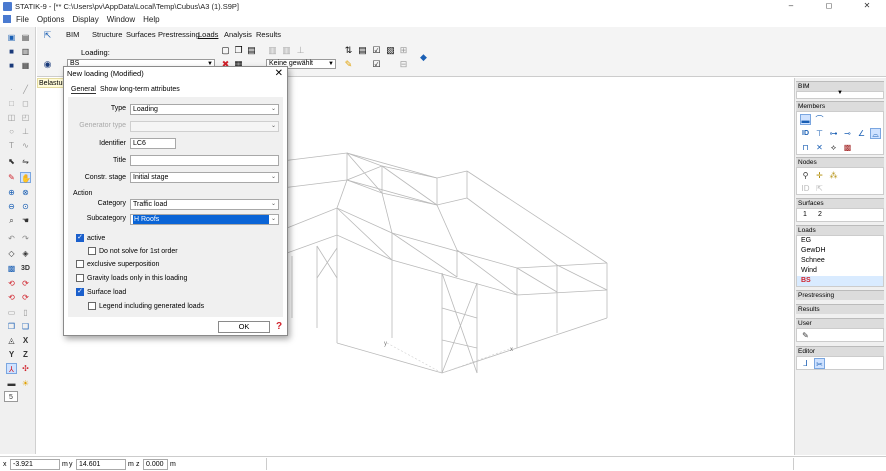  What do you see at coordinates (833, 133) in the screenshot?
I see `hinge-icon: ⊶` at bounding box center [833, 133].